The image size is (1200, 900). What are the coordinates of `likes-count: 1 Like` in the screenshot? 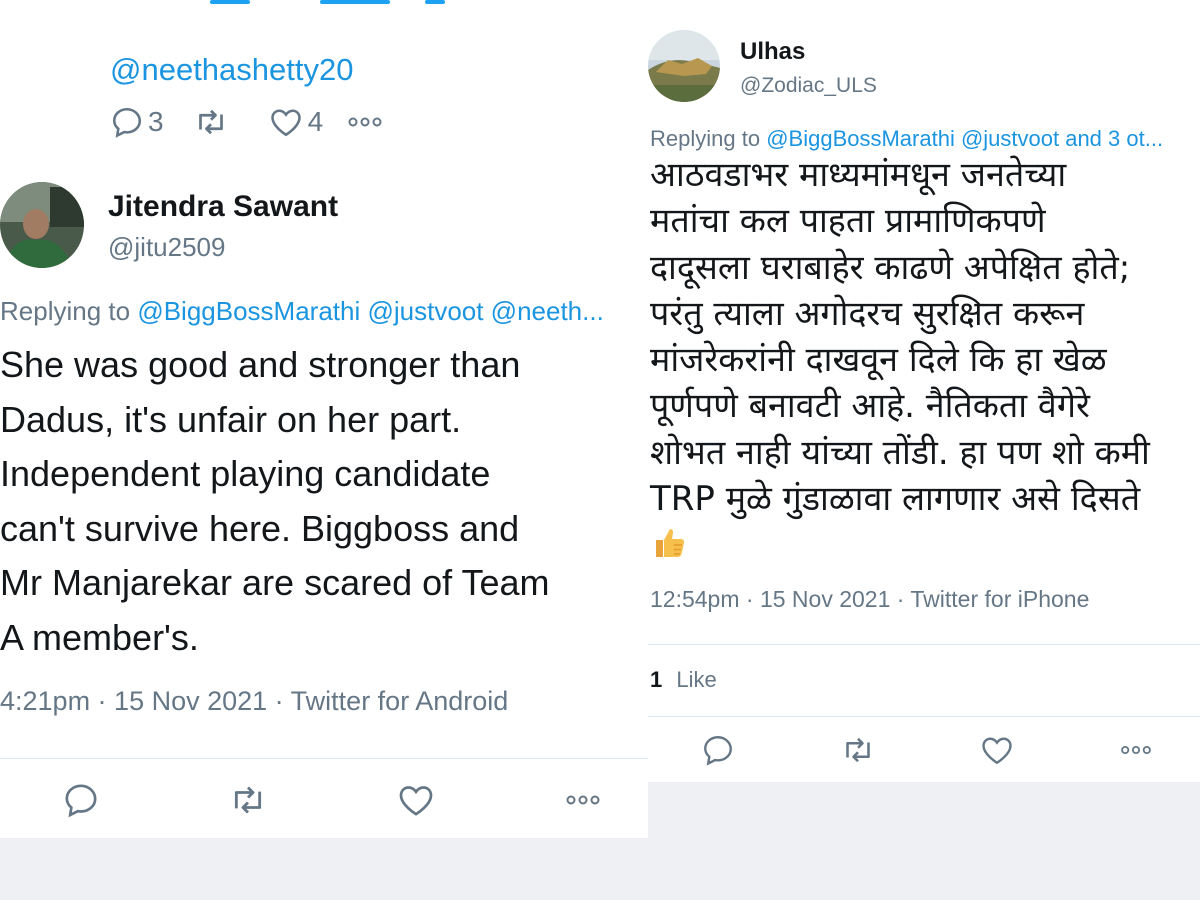 It's located at (683, 680).